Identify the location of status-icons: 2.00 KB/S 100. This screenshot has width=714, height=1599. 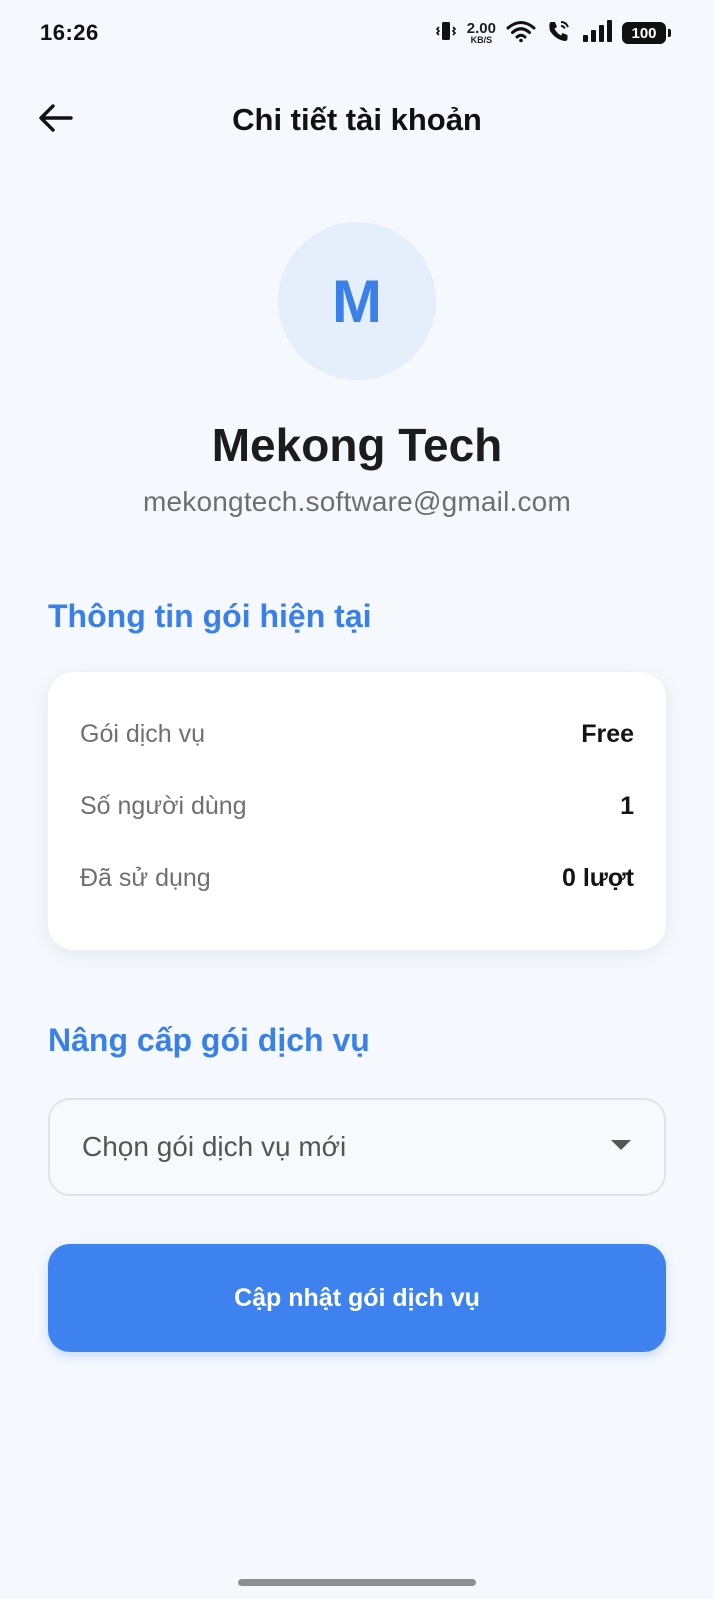
(553, 33).